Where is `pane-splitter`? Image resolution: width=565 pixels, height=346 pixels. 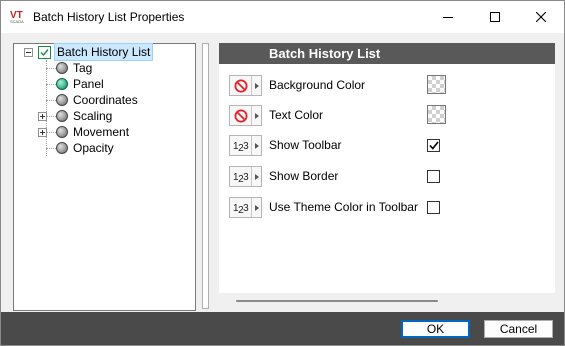
pane-splitter is located at coordinates (205, 176).